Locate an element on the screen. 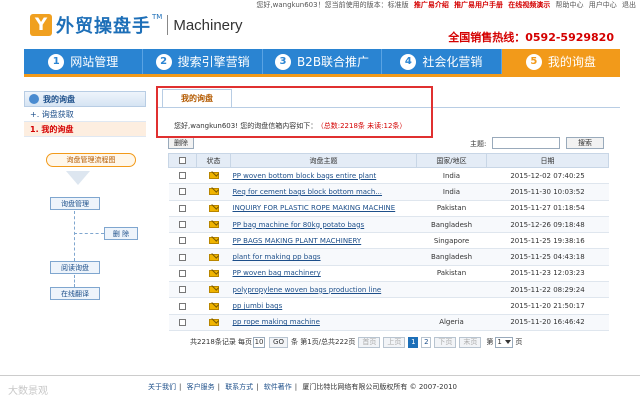  row-date: 2015-11-20 21:50:17 is located at coordinates (547, 306).